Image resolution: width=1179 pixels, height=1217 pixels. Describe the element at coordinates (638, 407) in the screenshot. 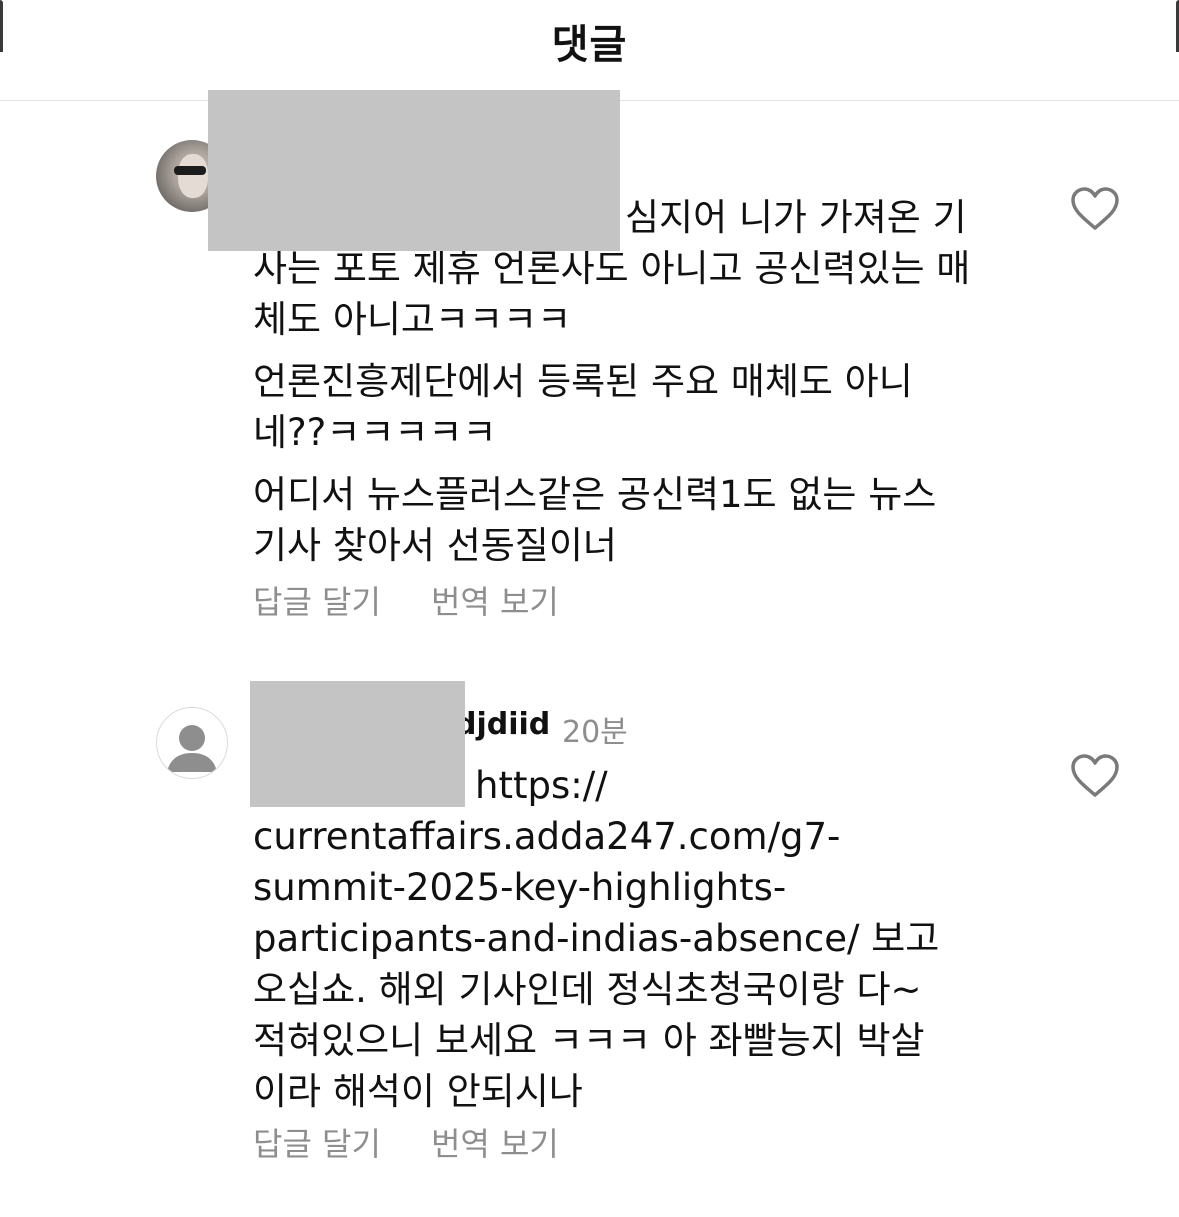

I see `comment-paragraph: 언론진흥제단에서 등록된 주요 매체도 아니 네??ㅋㅋㅋㅋㅋ` at that location.